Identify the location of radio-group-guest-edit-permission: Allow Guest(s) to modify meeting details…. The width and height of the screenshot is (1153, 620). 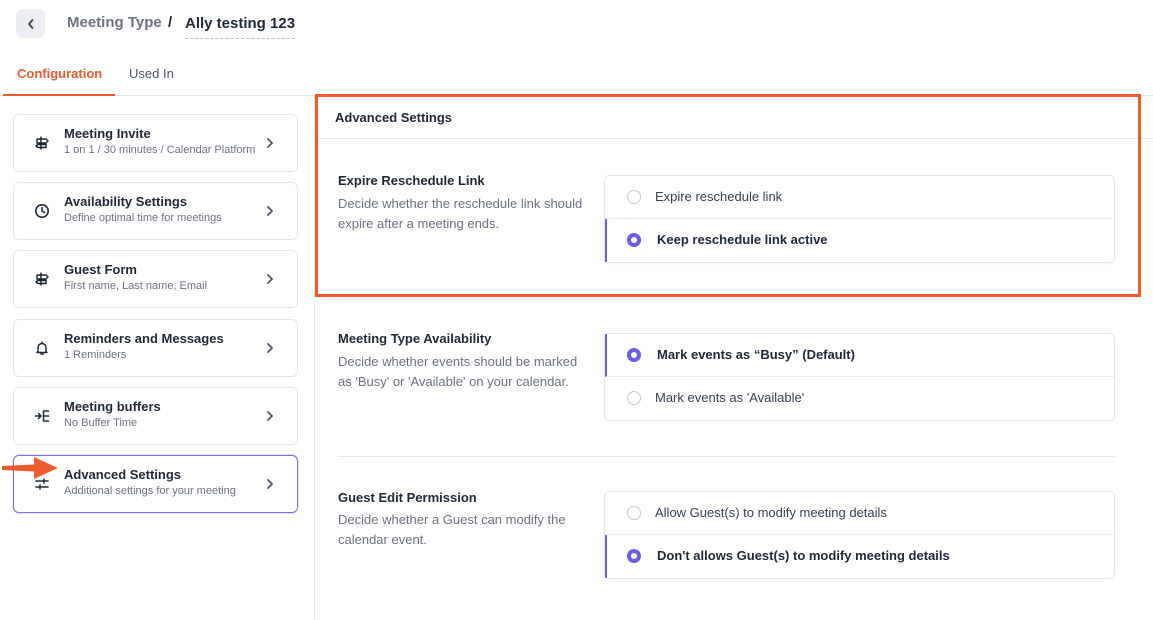
(859, 535).